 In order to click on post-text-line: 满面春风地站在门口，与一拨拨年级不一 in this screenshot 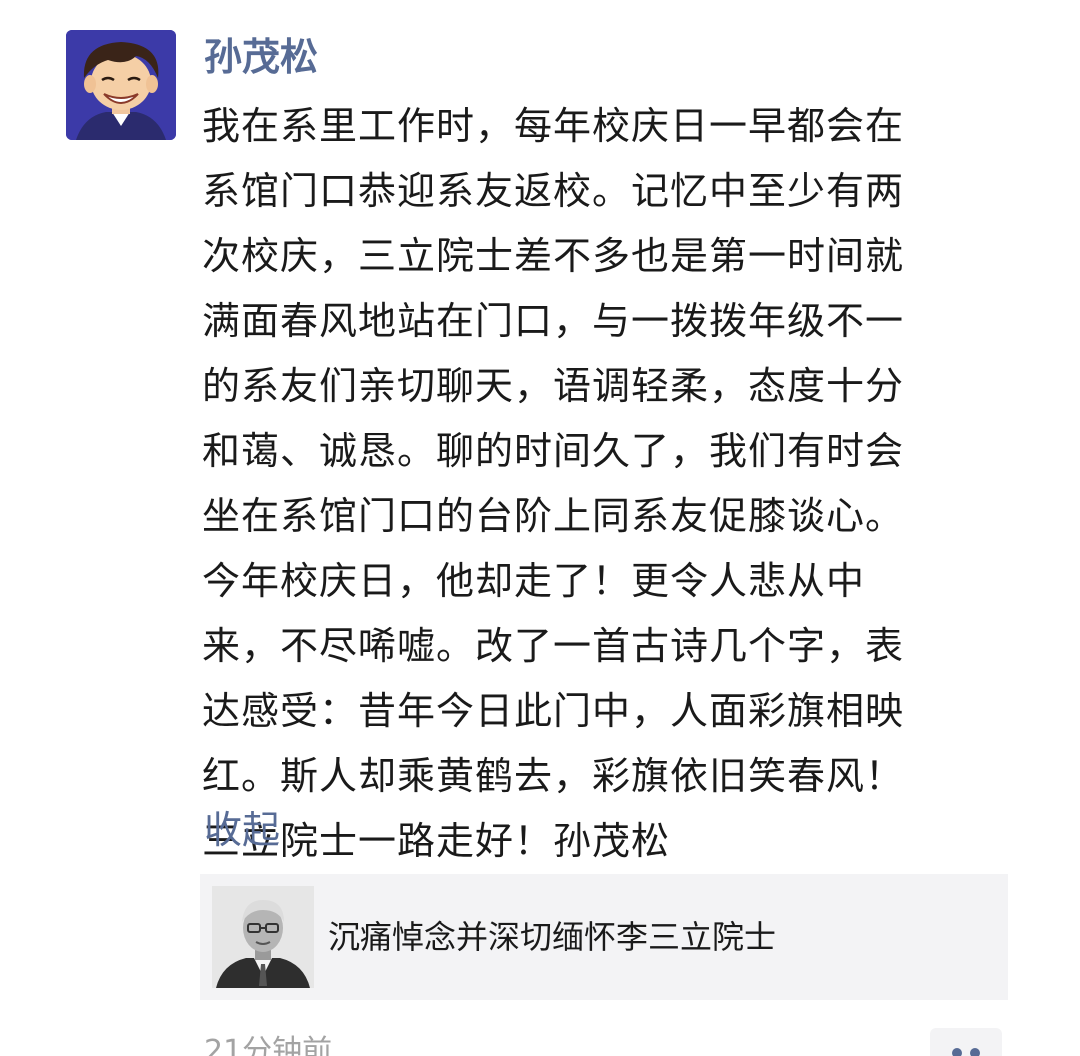, I will do `click(553, 321)`.